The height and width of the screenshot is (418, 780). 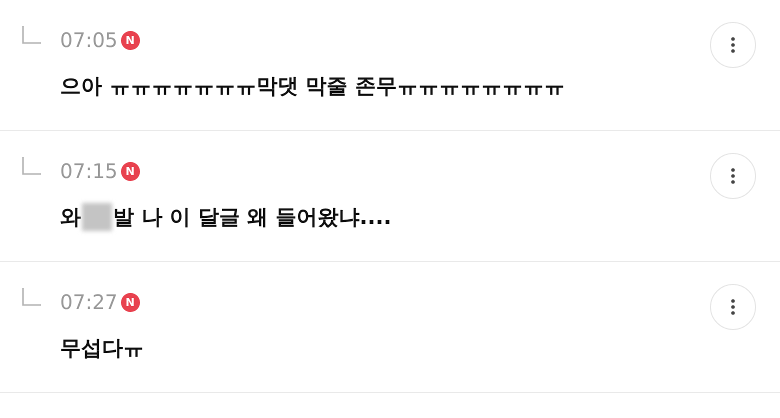 What do you see at coordinates (89, 302) in the screenshot?
I see `comment-time: 07:27` at bounding box center [89, 302].